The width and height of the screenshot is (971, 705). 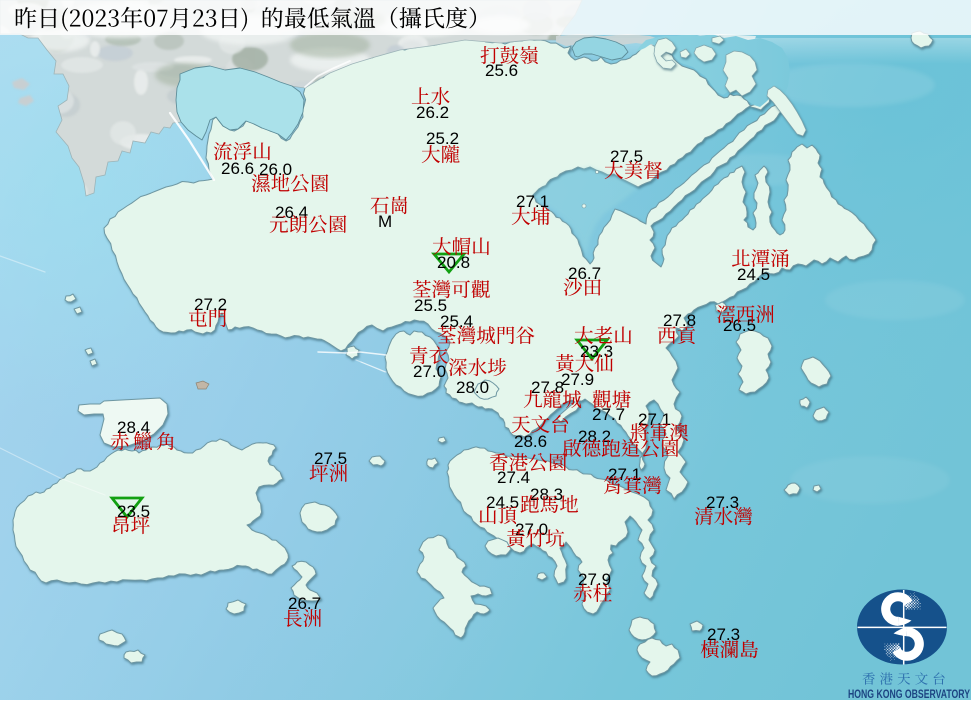 I want to click on svg-text: 28.2, so click(x=594, y=436).